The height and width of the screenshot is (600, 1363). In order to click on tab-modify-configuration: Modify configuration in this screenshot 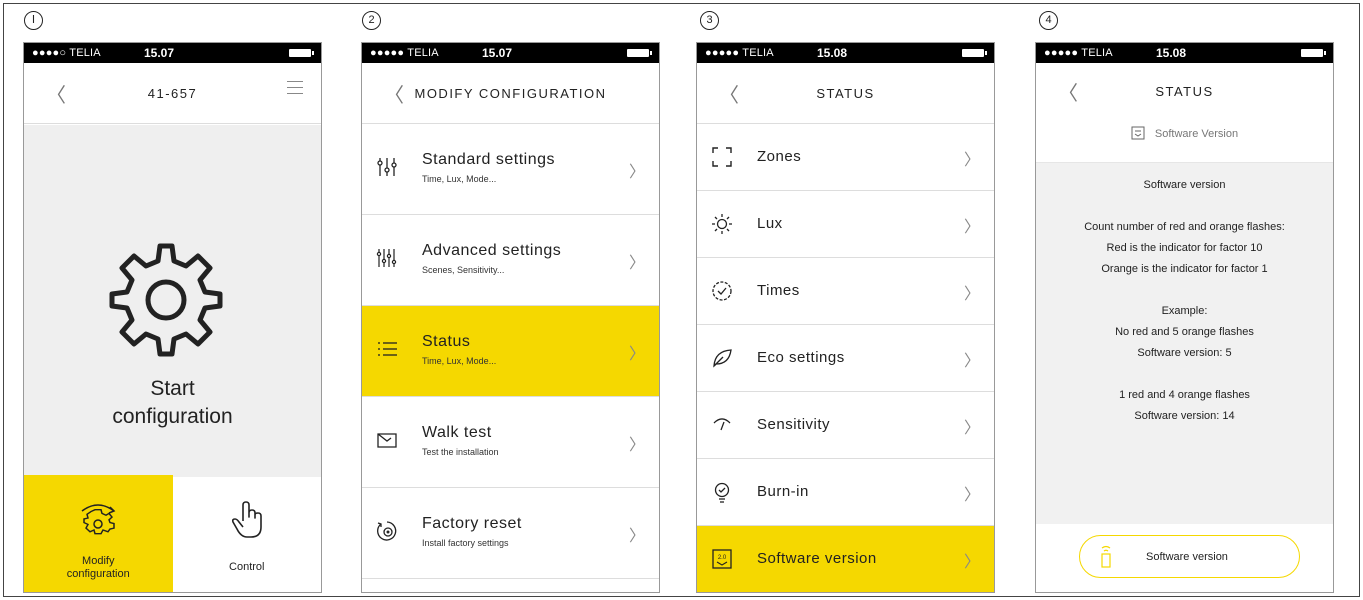, I will do `click(98, 533)`.